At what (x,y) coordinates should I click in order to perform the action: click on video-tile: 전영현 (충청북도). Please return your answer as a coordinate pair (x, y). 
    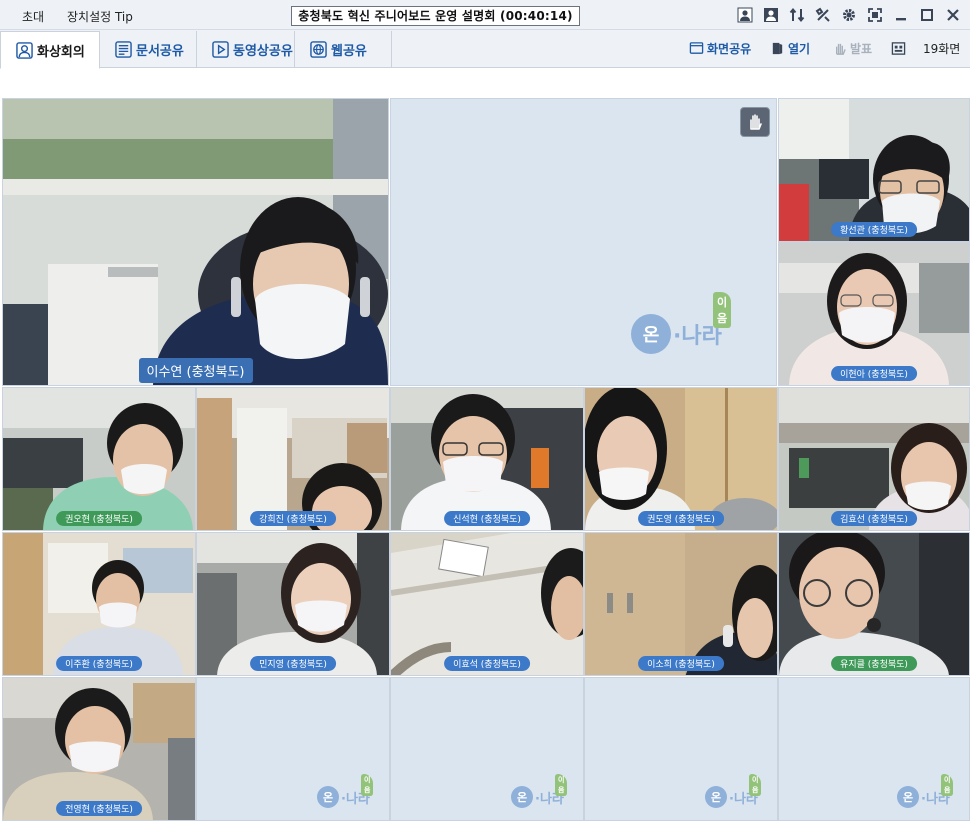
    Looking at the image, I should click on (99, 749).